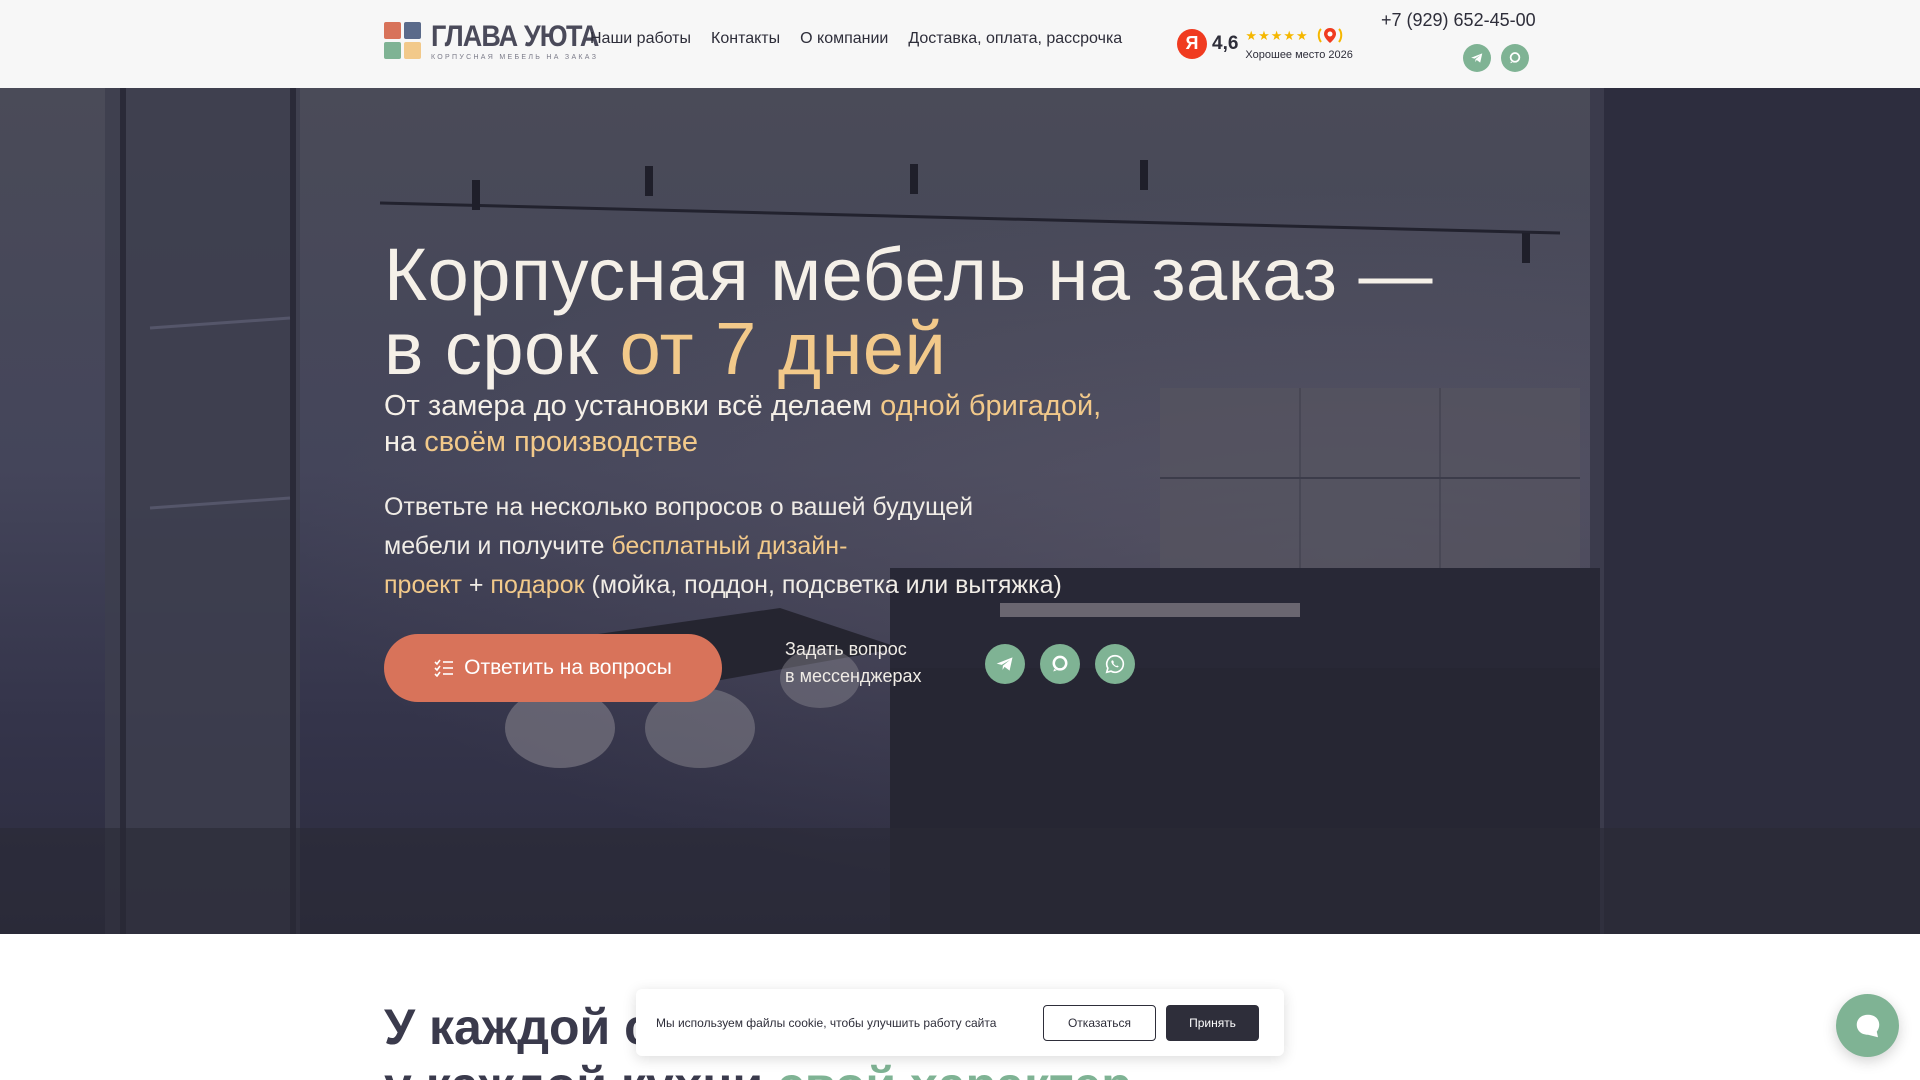 This screenshot has height=1080, width=1920. I want to click on hero-desc-line3: (мойка, поддон, подсветка или вытяжка), so click(823, 585).